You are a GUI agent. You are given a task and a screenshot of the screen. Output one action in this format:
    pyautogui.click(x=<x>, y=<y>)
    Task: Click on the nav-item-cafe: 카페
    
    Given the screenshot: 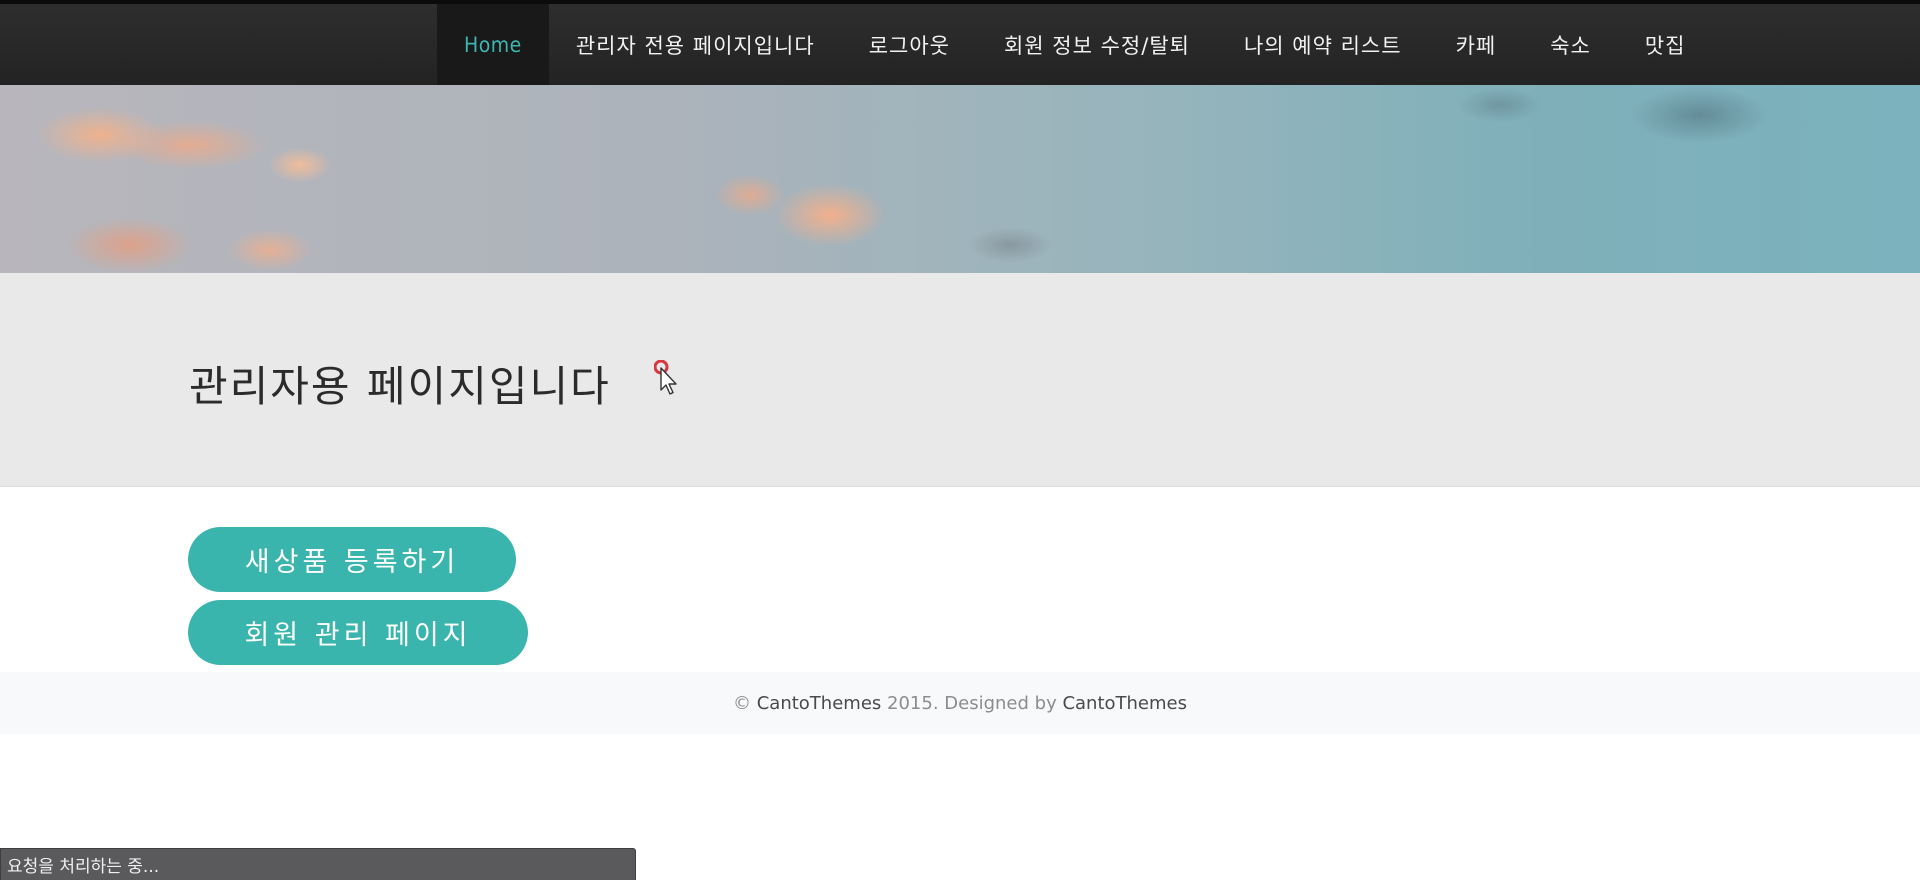 What is the action you would take?
    pyautogui.click(x=1476, y=44)
    